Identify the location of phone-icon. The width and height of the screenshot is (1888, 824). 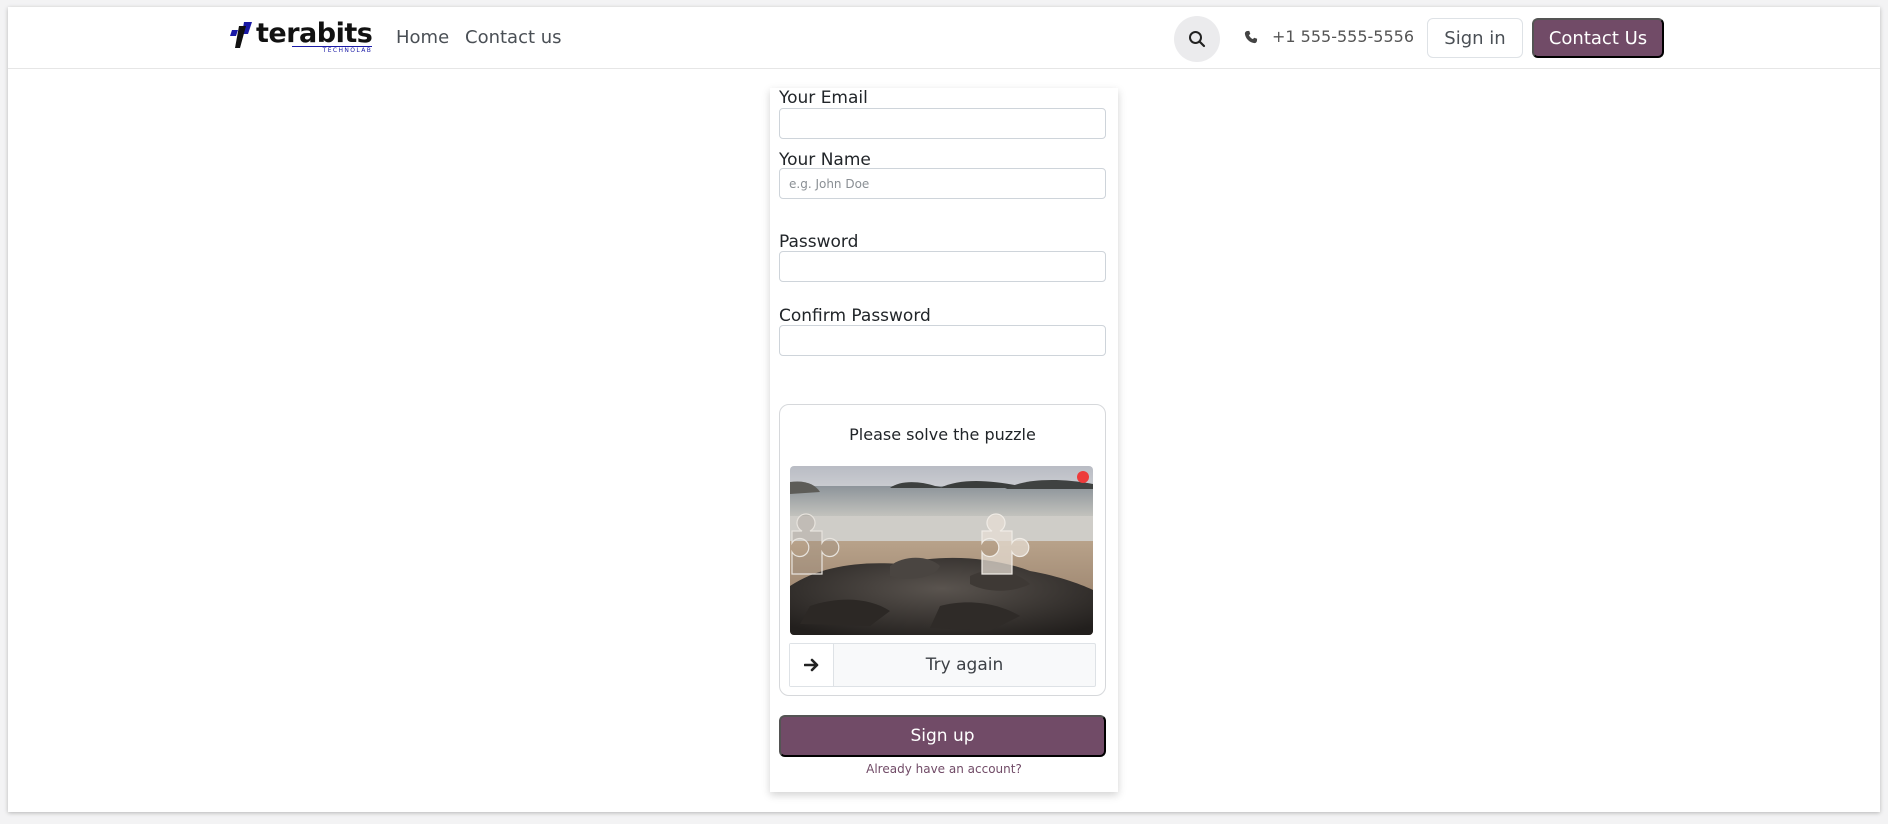
(1251, 36).